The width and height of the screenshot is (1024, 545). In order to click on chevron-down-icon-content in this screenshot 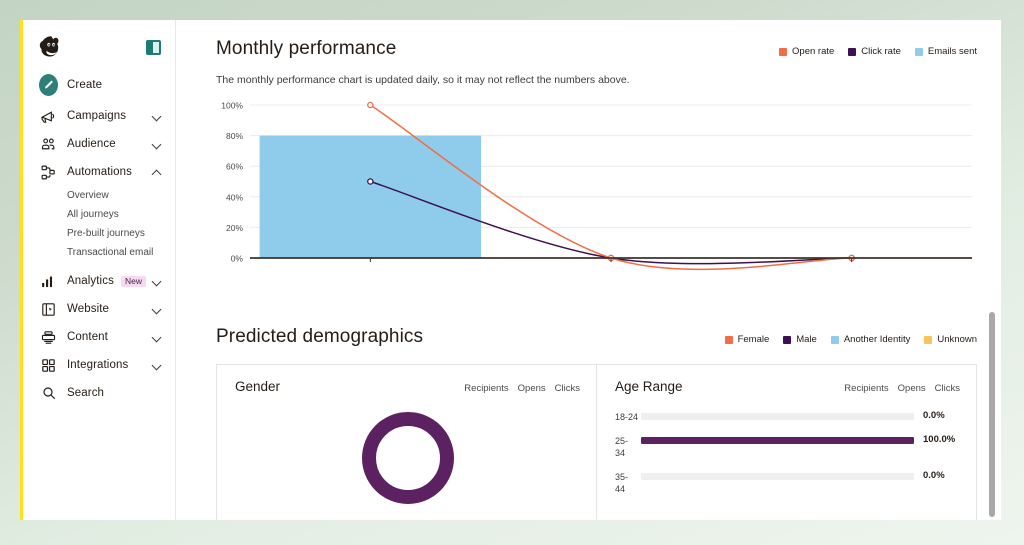, I will do `click(157, 337)`.